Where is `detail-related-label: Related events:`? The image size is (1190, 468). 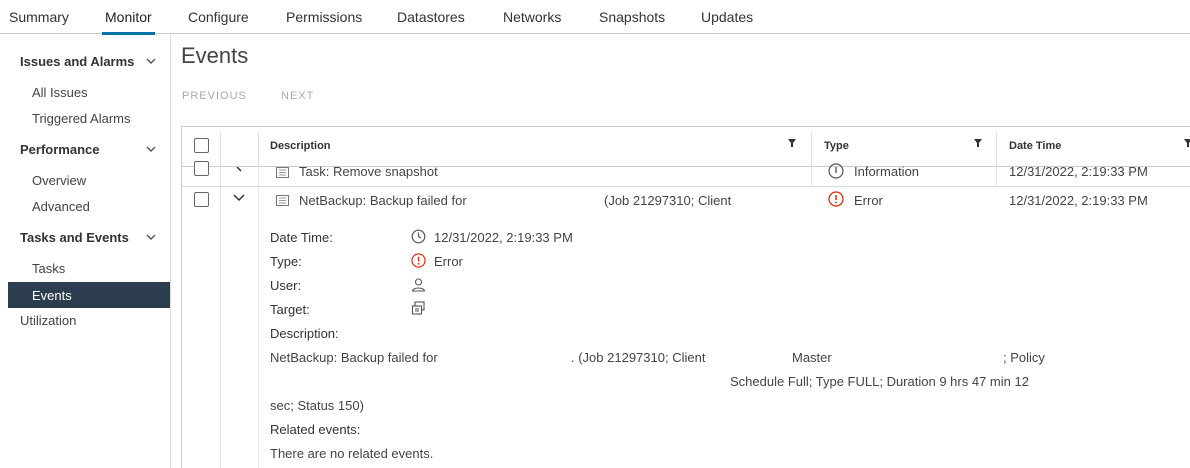 detail-related-label: Related events: is located at coordinates (315, 429).